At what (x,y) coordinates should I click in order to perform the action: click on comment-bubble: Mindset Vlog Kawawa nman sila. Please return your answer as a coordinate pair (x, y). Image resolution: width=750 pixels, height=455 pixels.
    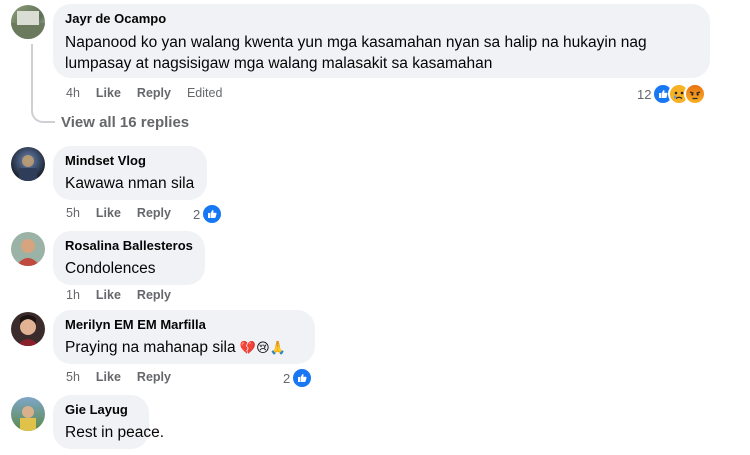
    Looking at the image, I should click on (130, 173).